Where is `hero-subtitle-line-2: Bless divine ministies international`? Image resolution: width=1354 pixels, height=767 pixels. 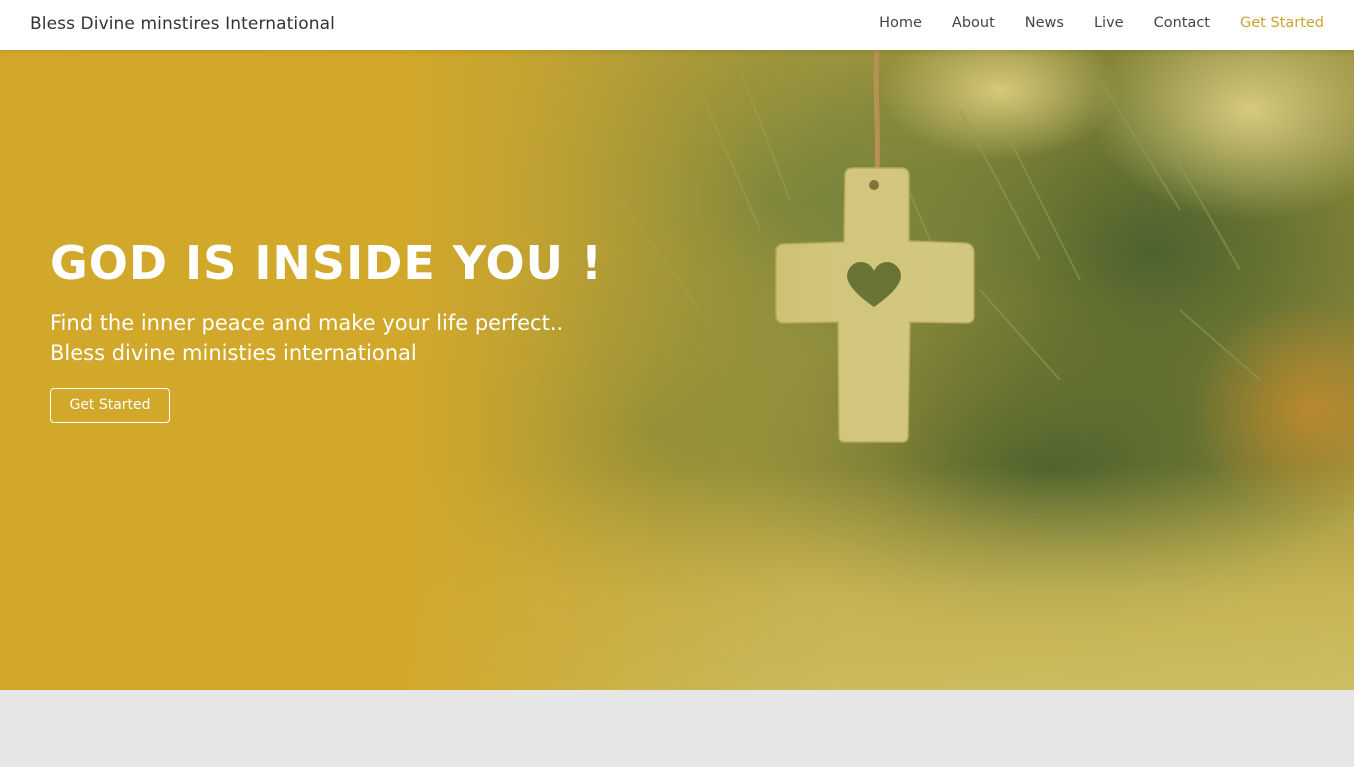 hero-subtitle-line-2: Bless divine ministies international is located at coordinates (233, 353).